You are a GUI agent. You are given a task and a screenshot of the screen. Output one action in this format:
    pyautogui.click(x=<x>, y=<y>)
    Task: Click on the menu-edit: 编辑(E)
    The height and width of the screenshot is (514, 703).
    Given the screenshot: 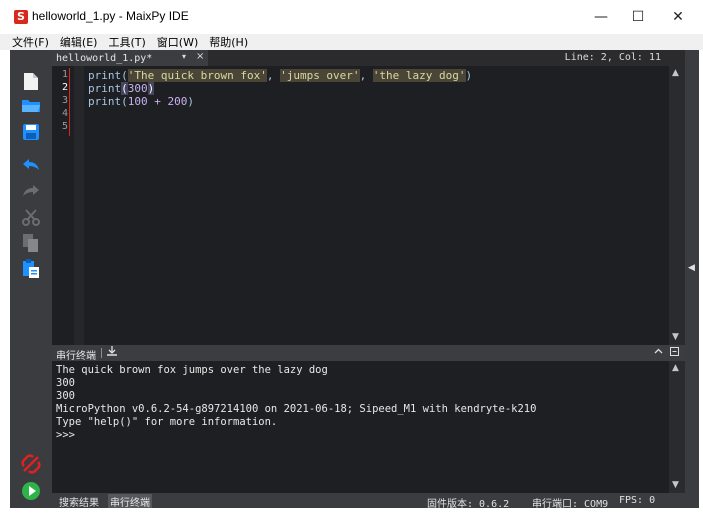 What is the action you would take?
    pyautogui.click(x=79, y=42)
    